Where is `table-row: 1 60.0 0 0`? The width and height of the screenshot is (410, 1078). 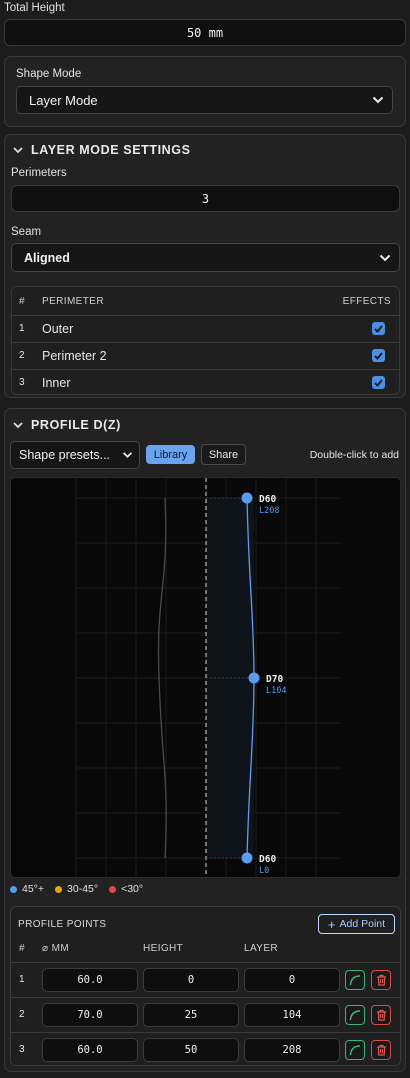
table-row: 1 60.0 0 0 is located at coordinates (205, 980).